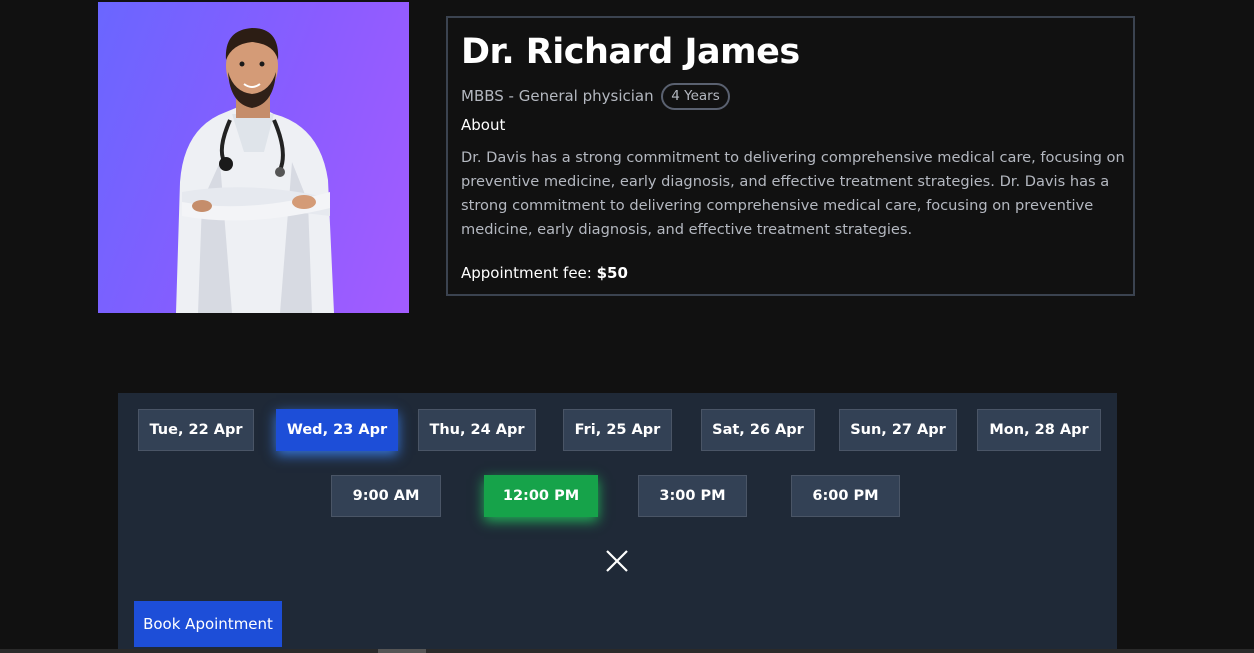  What do you see at coordinates (526, 273) in the screenshot?
I see `fee-label: Appointment fee:` at bounding box center [526, 273].